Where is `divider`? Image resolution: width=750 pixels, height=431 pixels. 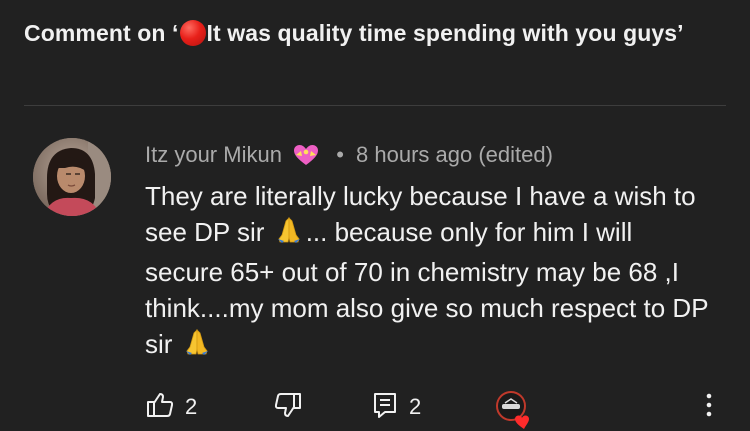 divider is located at coordinates (375, 105).